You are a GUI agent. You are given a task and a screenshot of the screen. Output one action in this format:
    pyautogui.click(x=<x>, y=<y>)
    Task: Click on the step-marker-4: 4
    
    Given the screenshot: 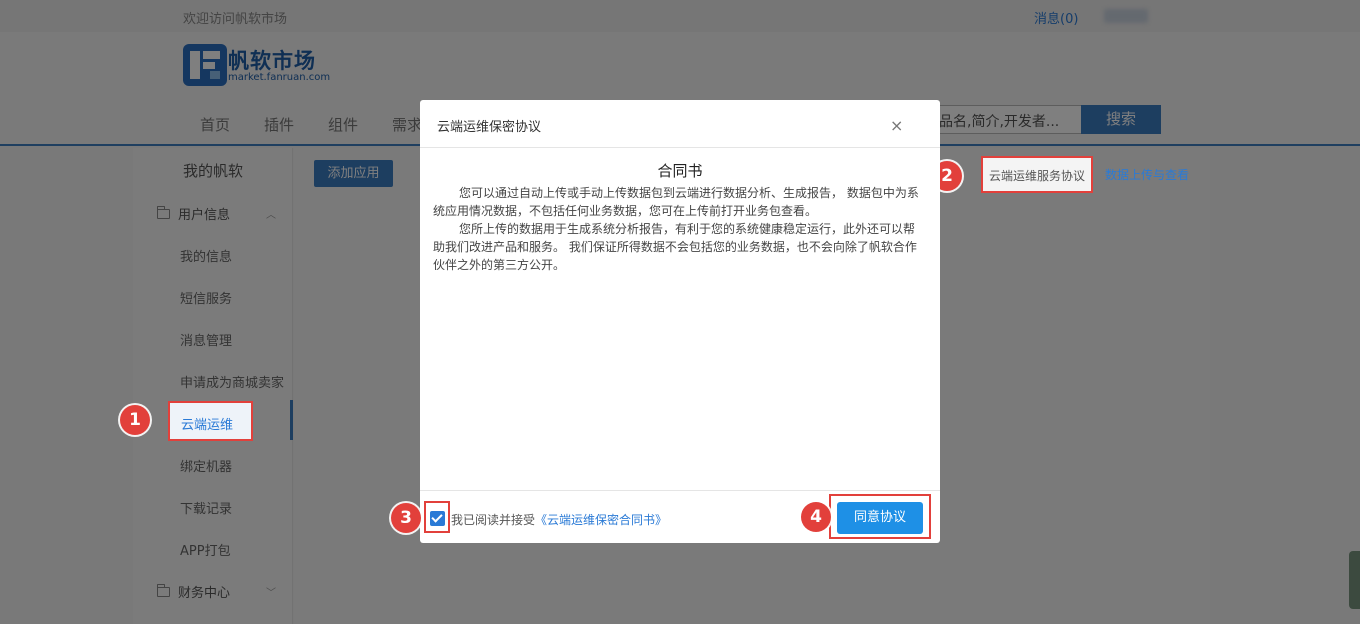 What is the action you would take?
    pyautogui.click(x=816, y=517)
    